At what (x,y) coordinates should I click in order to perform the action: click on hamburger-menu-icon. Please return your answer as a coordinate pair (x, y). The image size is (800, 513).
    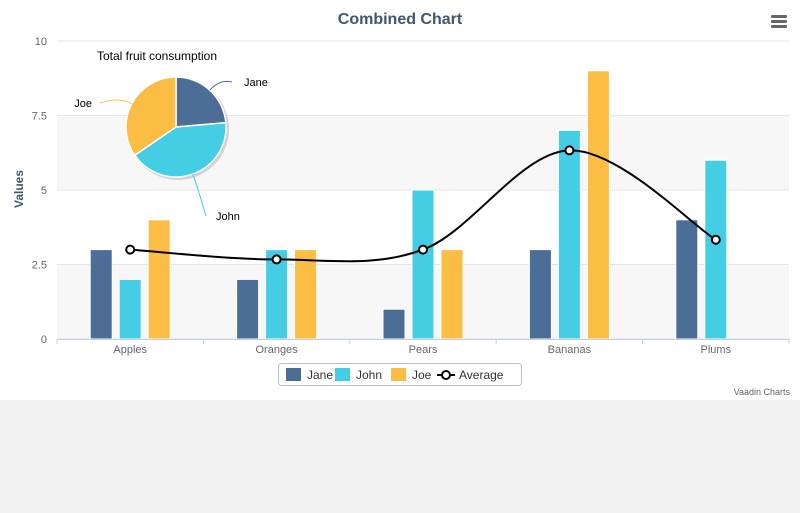
    Looking at the image, I should click on (779, 21).